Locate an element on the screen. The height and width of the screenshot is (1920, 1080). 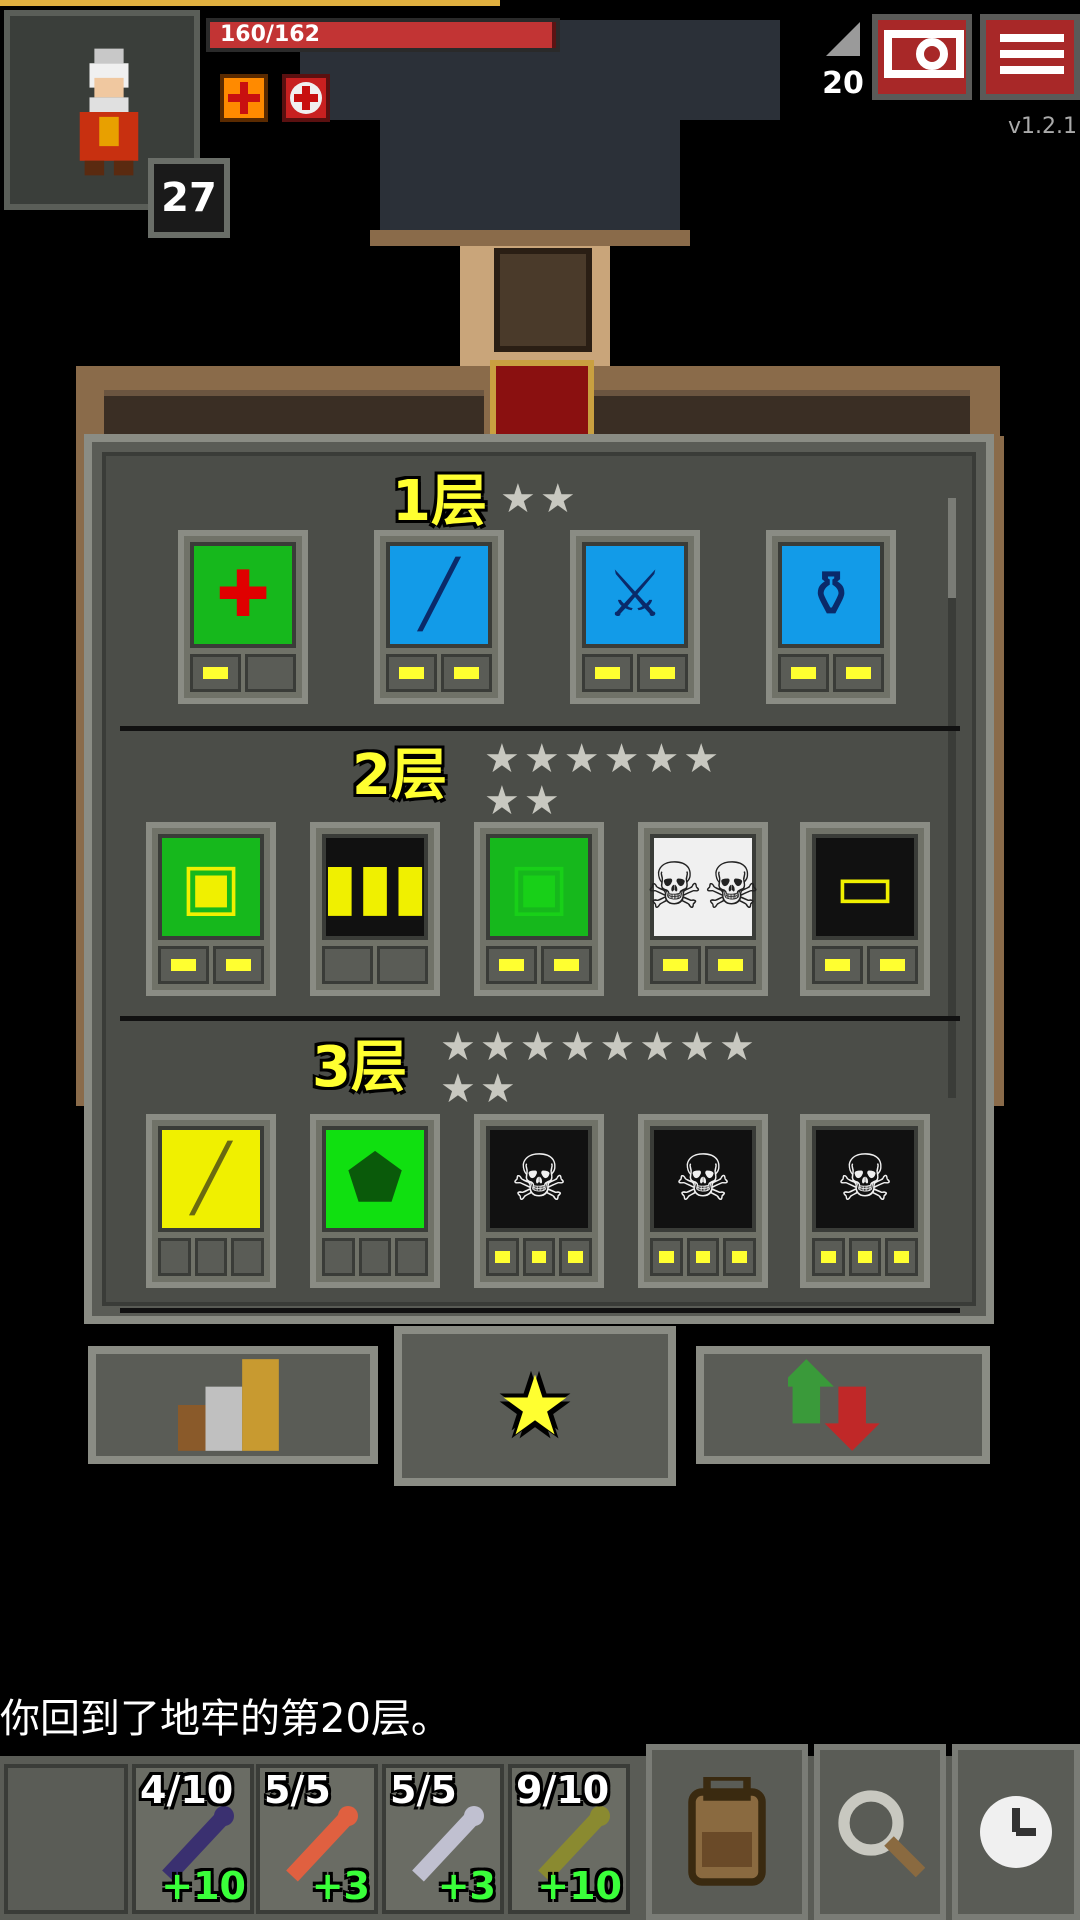
wait-button is located at coordinates (1016, 1832).